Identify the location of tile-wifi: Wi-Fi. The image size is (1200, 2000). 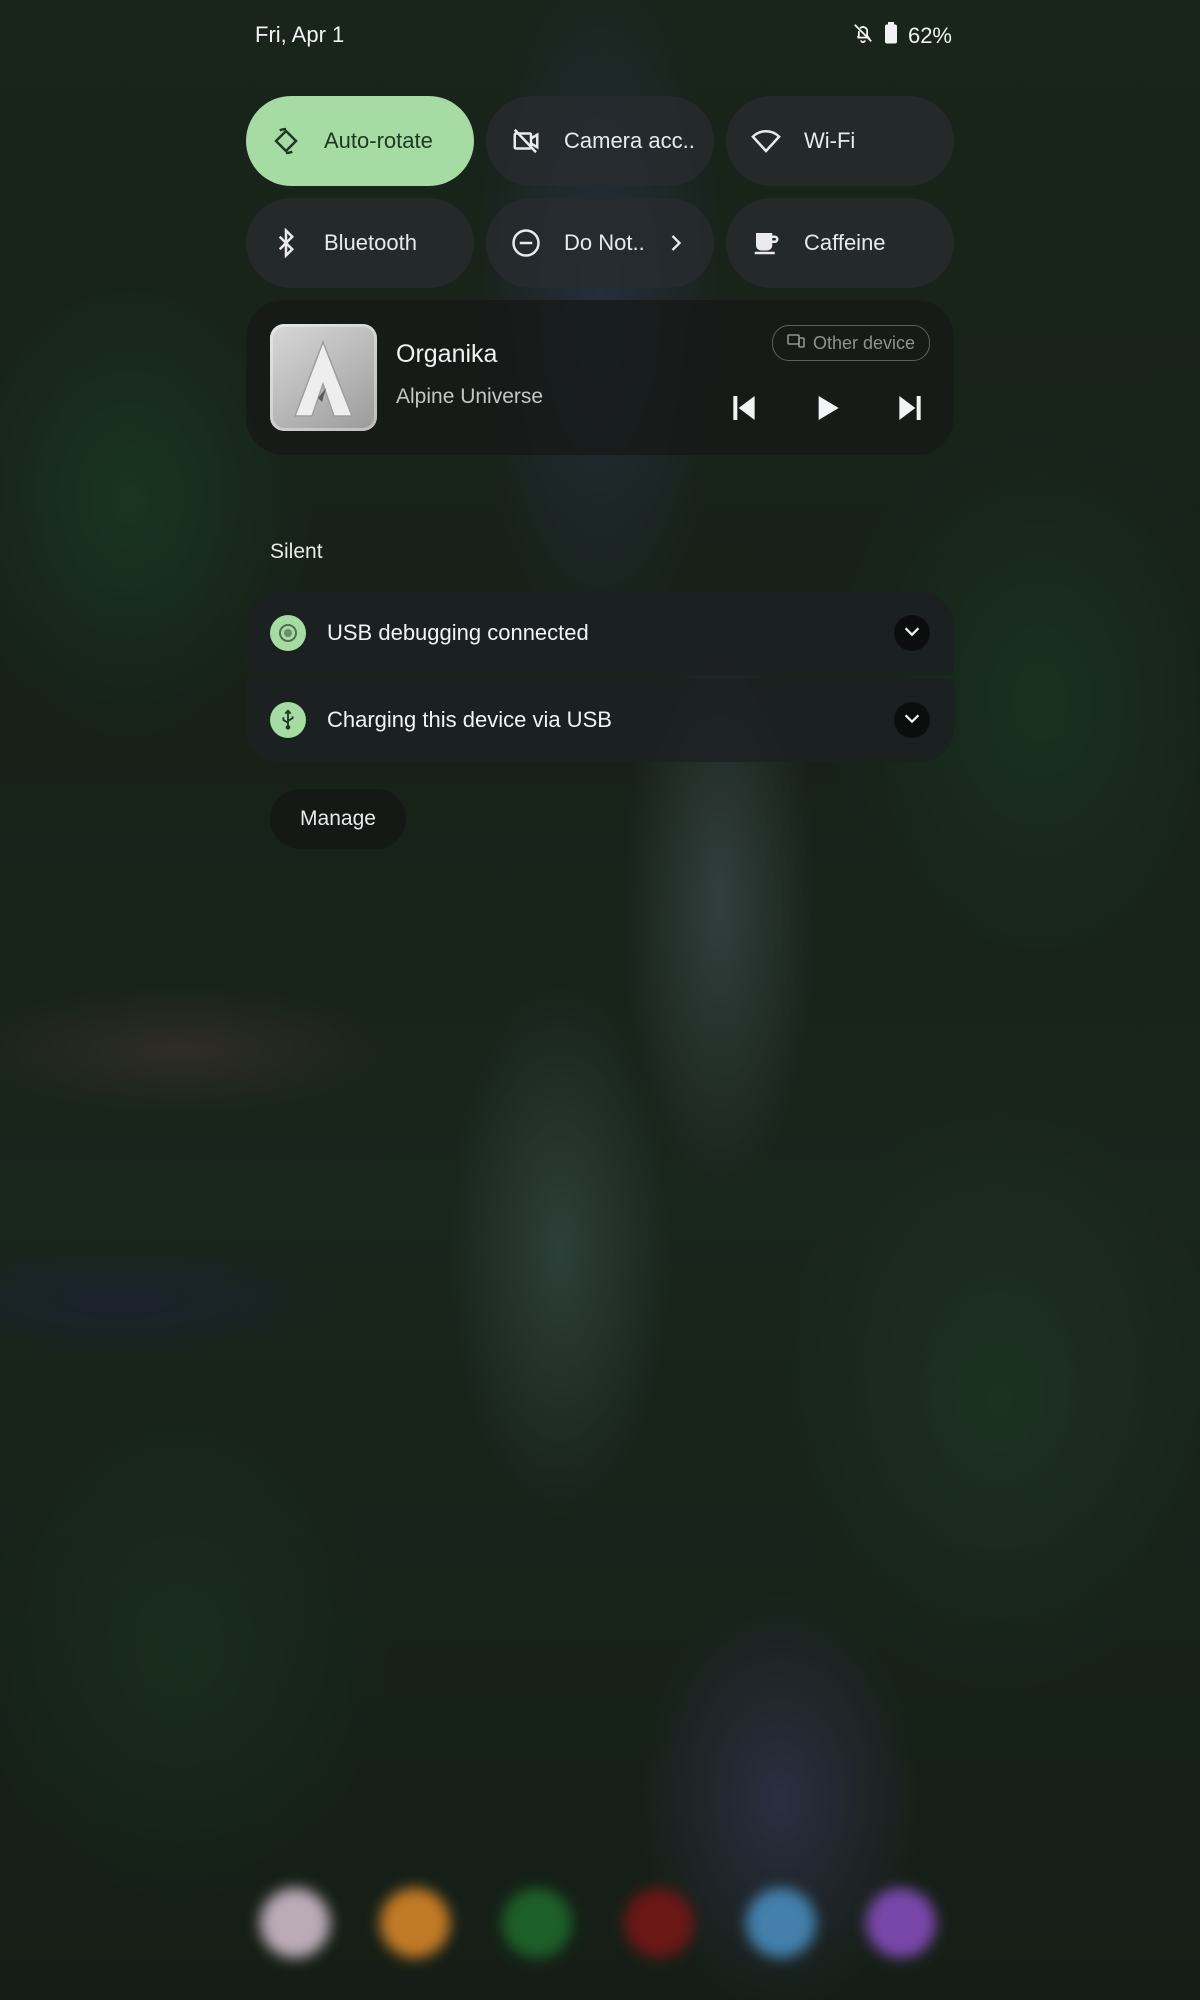
(840, 141).